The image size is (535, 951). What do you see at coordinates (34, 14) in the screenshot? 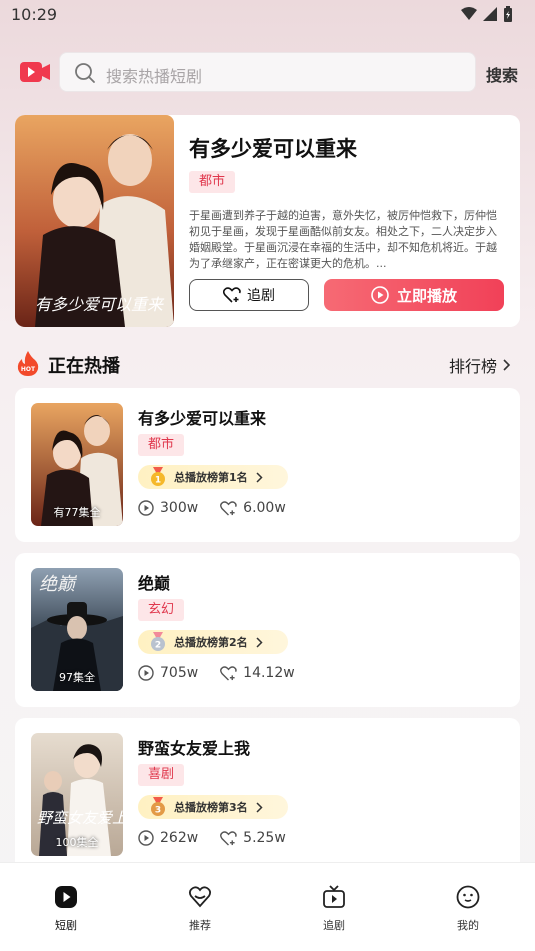
I see `status-time: 10:29` at bounding box center [34, 14].